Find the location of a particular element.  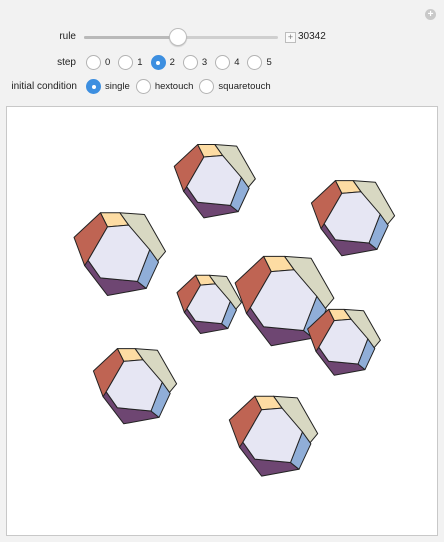

initial-condition-radio-group: single hextouch squaretouch is located at coordinates (181, 86).